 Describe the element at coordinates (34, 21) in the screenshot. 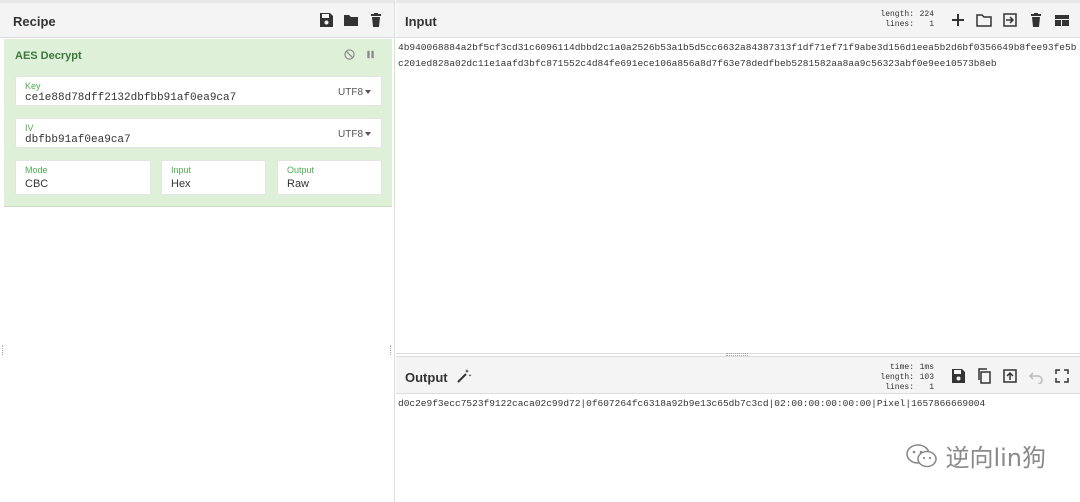

I see `recipe-title: Recipe` at that location.